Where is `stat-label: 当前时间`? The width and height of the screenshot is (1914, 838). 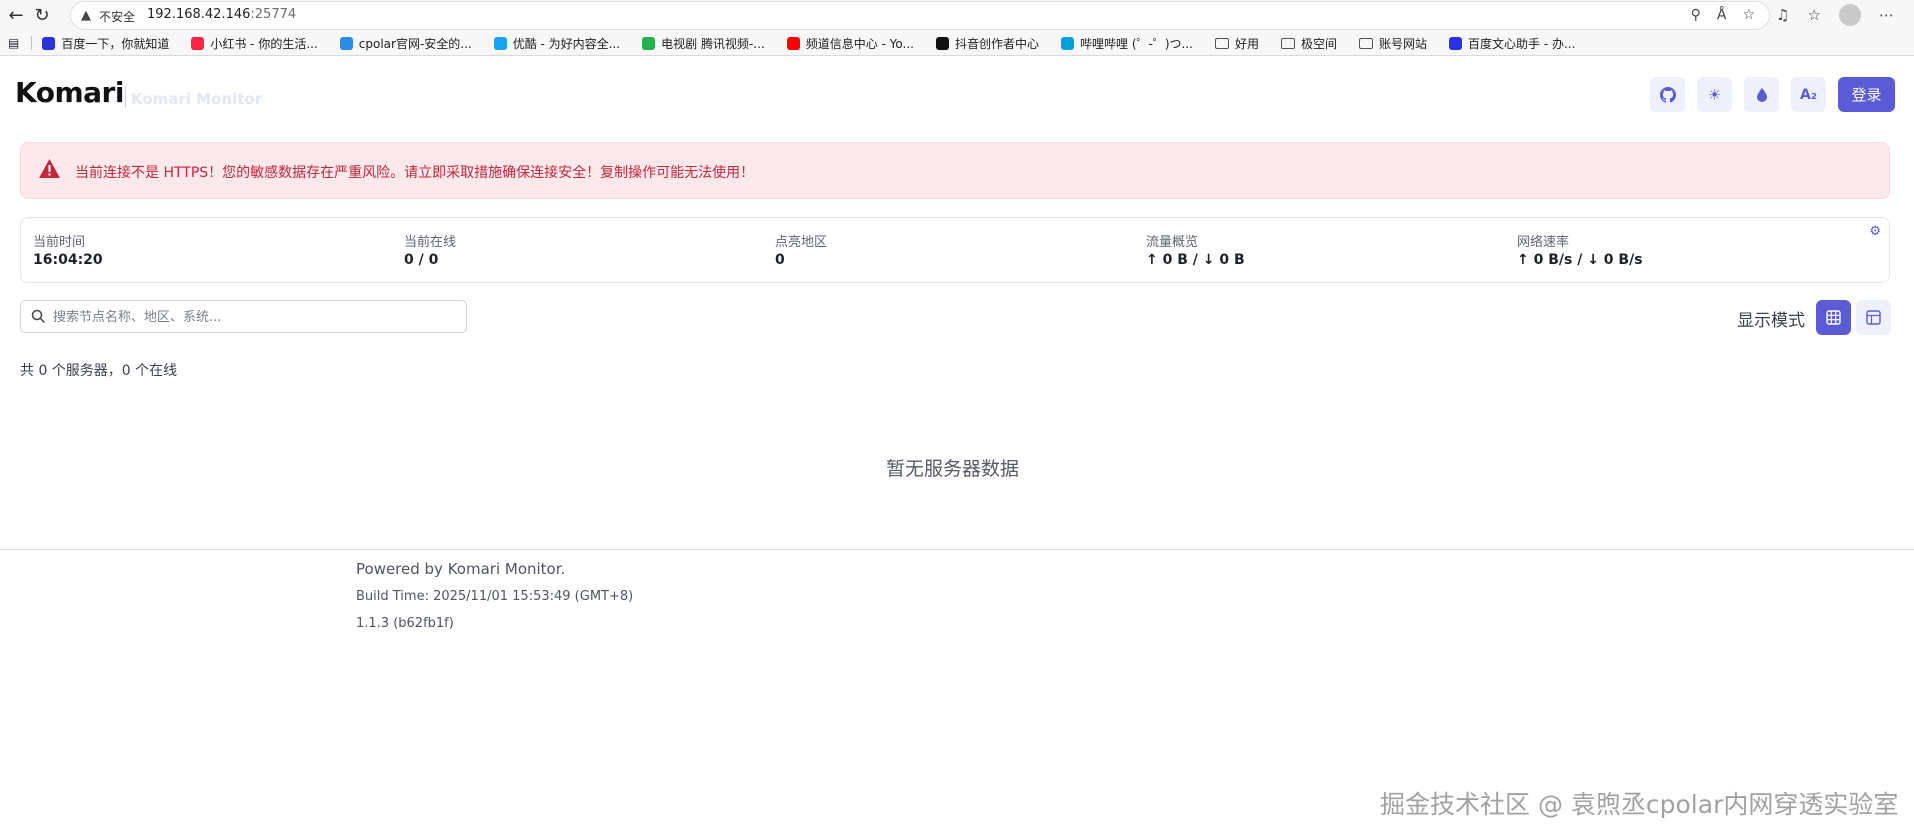
stat-label: 当前时间 is located at coordinates (59, 242).